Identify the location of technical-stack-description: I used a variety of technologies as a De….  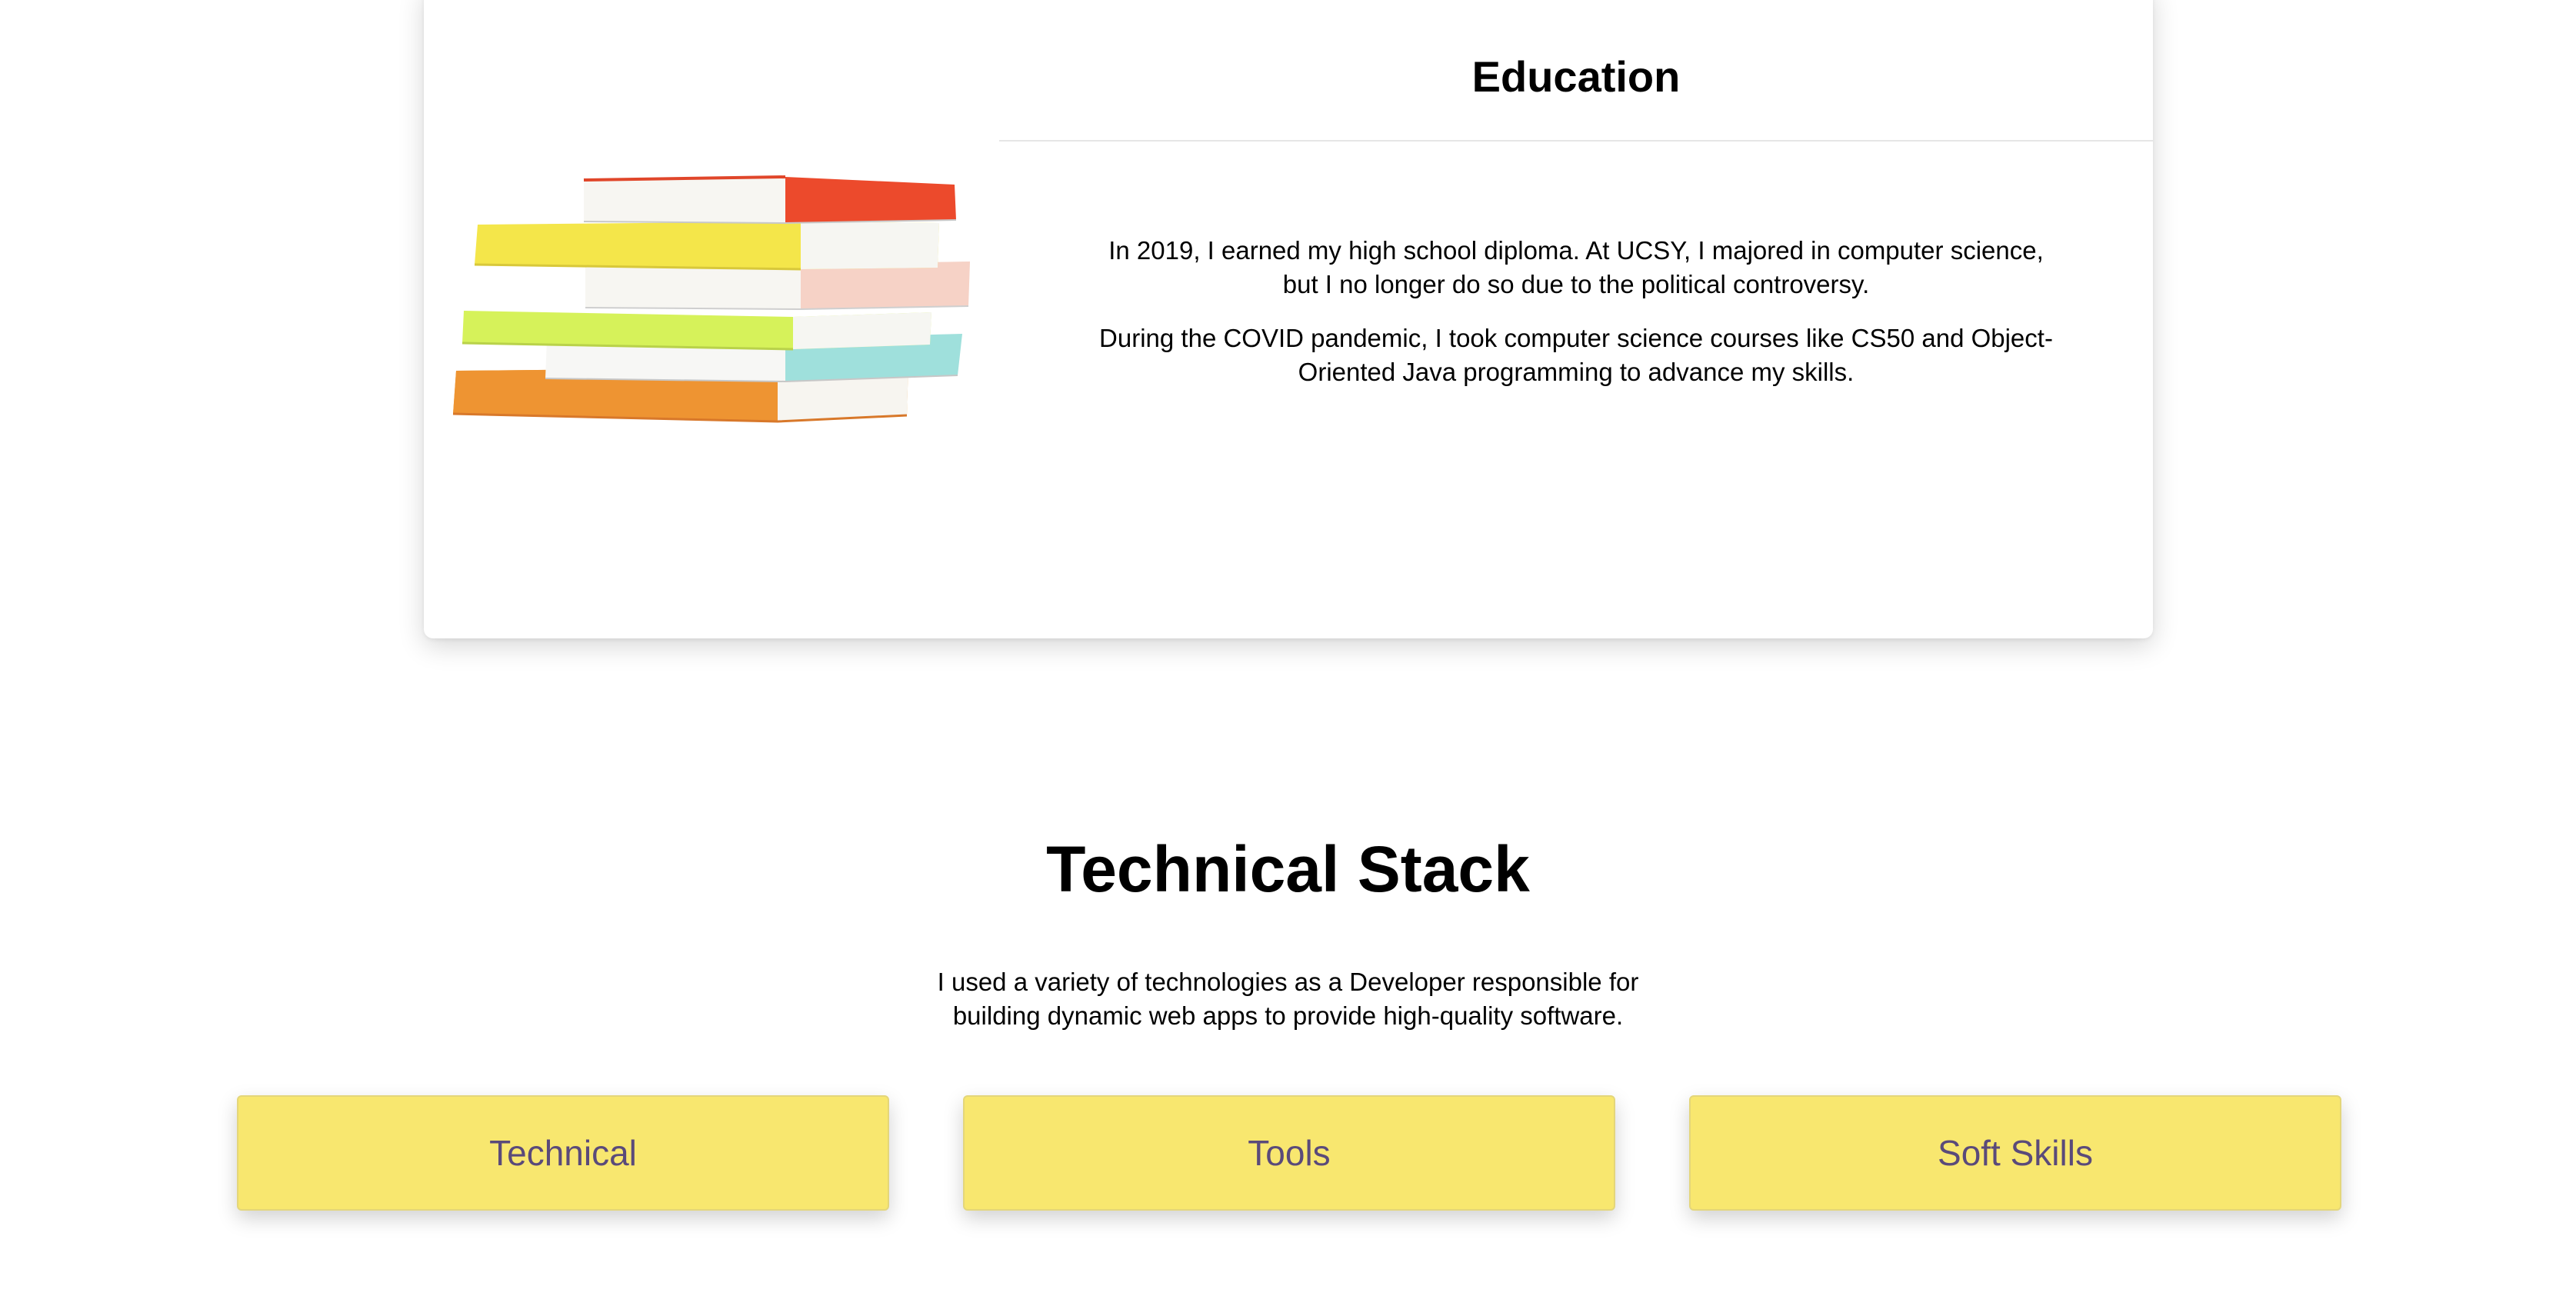
(1288, 999).